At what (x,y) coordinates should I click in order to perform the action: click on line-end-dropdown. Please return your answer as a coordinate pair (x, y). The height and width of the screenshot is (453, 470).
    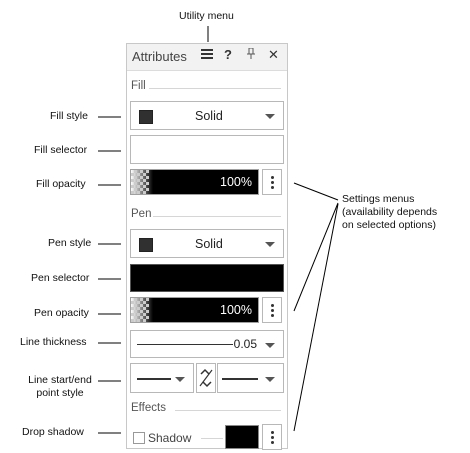
    Looking at the image, I should click on (250, 378).